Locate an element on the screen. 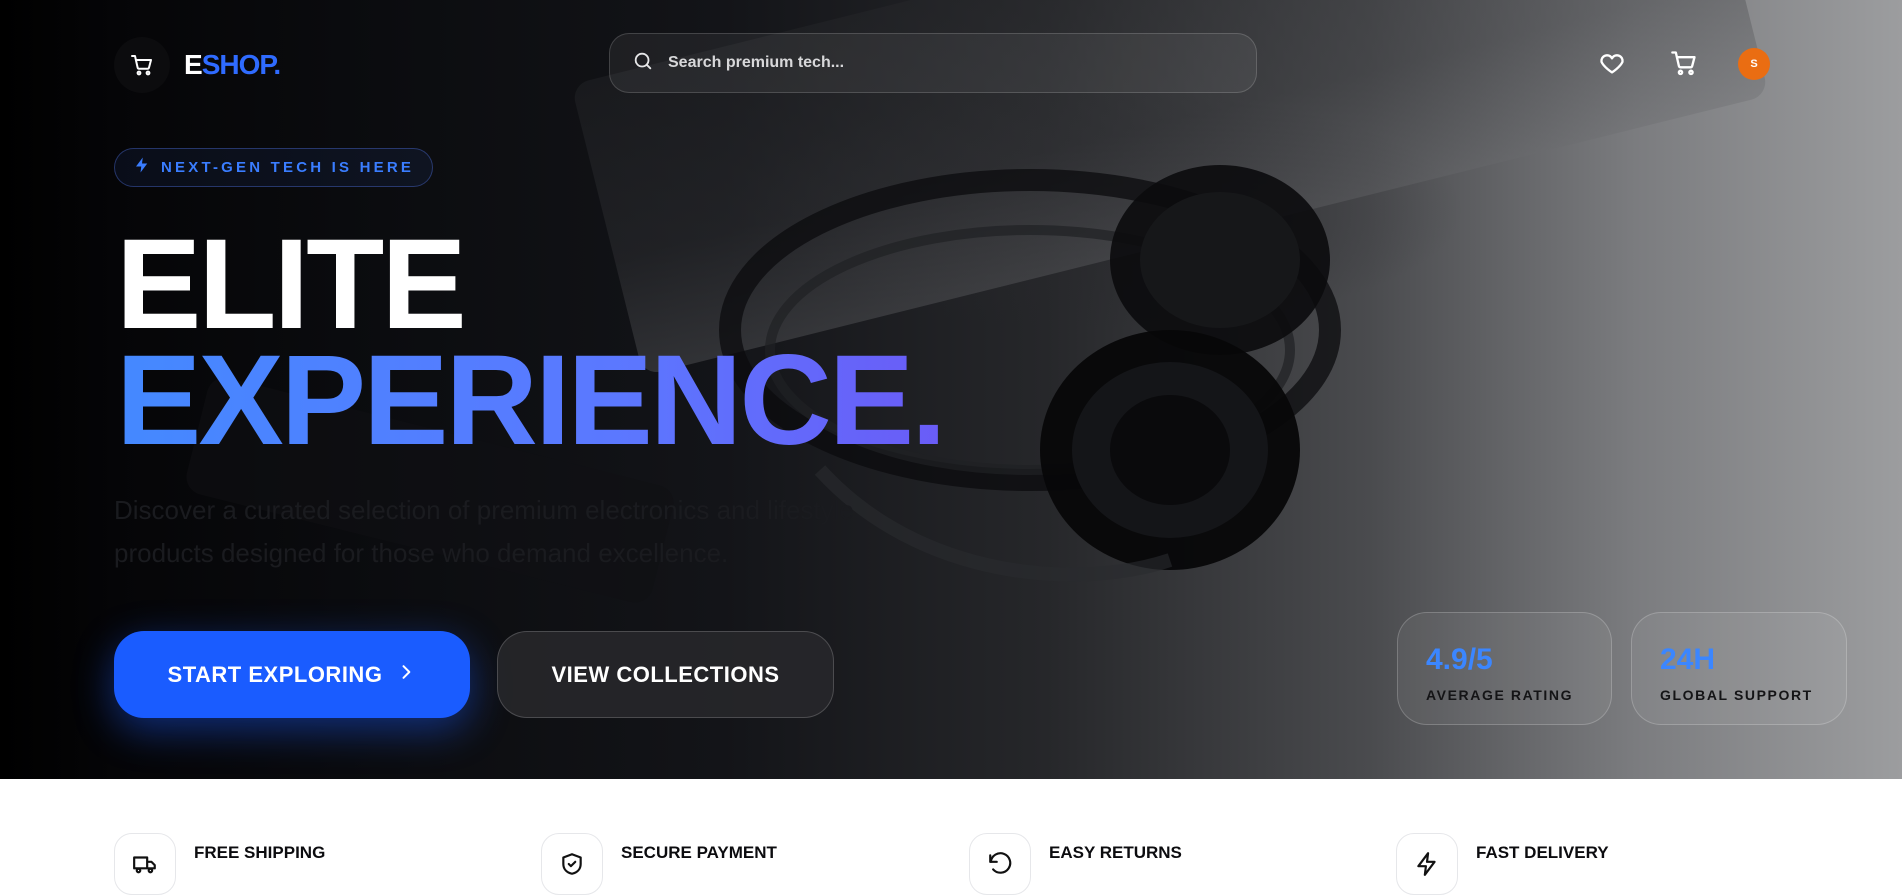 The width and height of the screenshot is (1902, 895). search-input is located at coordinates (948, 63).